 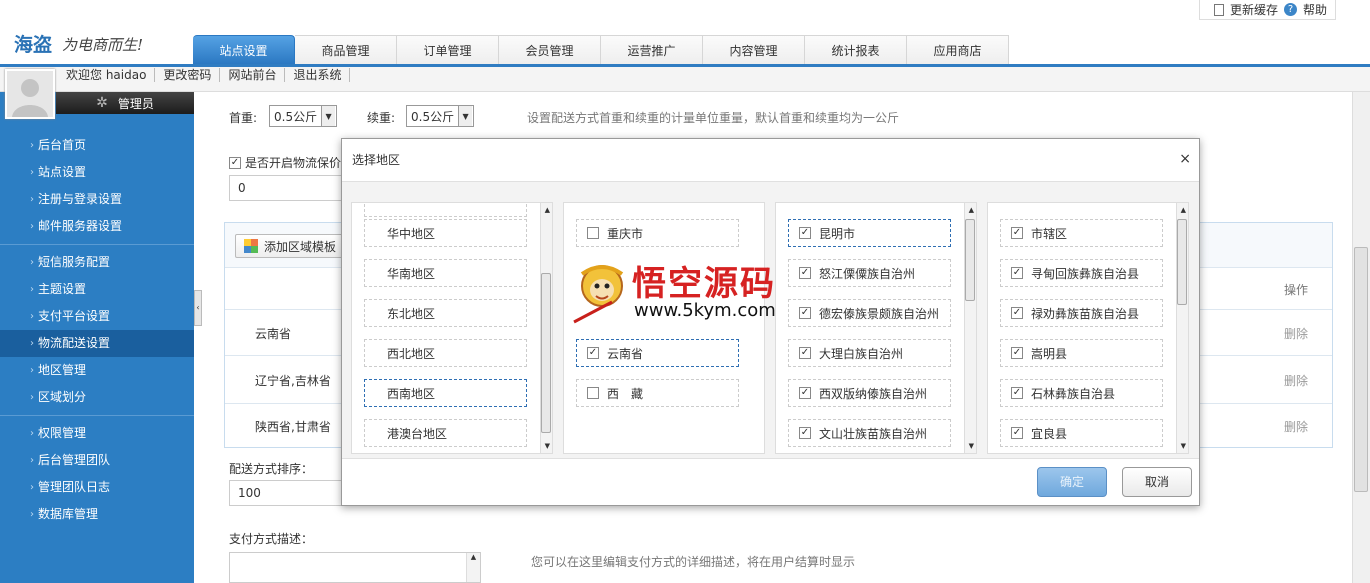 I want to click on sidebar-item-team-log: 管理团队日志, so click(x=97, y=487).